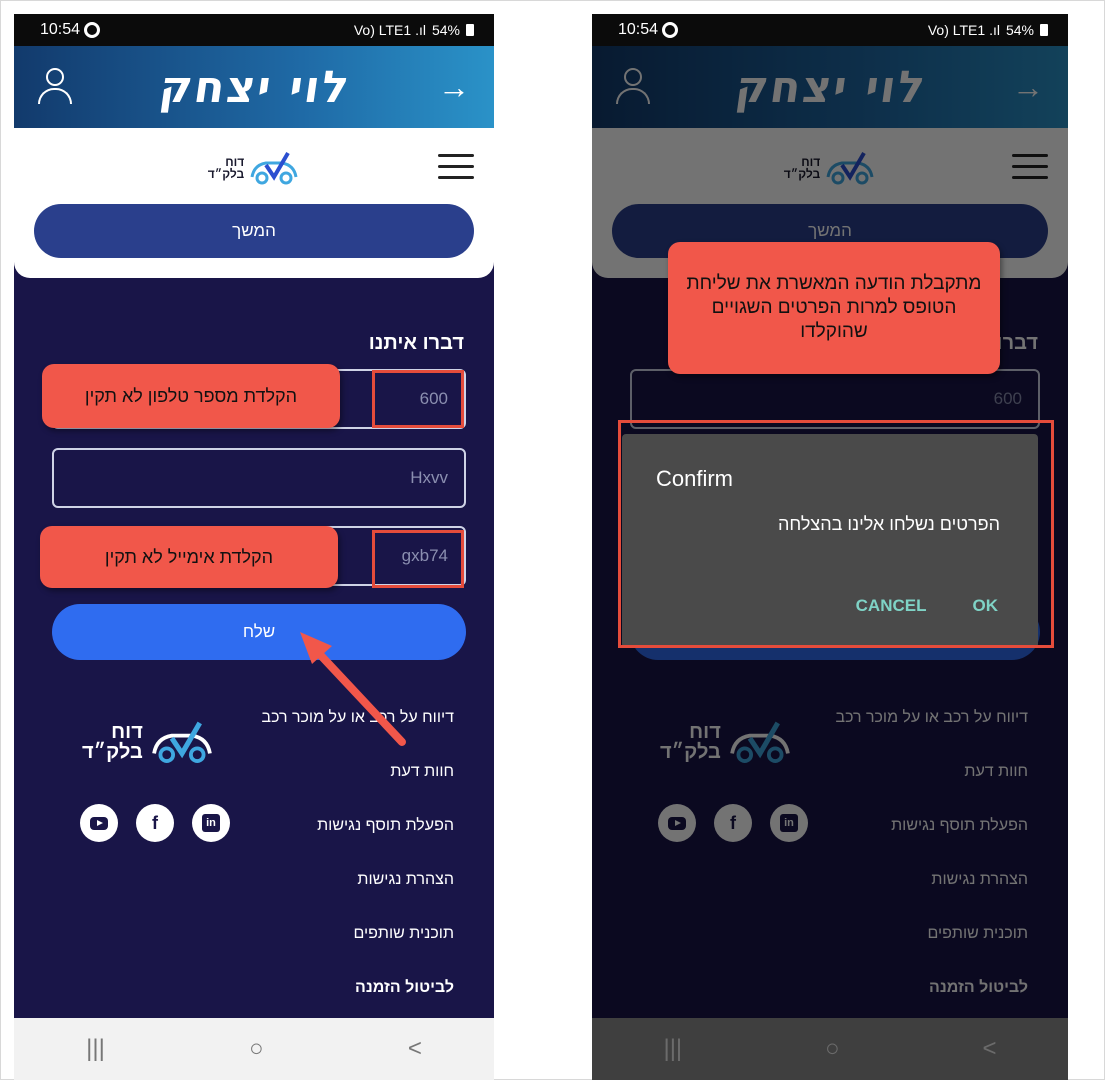  I want to click on status-bar: 10:54 Vo) LTE1 .ıl 54%, so click(830, 30).